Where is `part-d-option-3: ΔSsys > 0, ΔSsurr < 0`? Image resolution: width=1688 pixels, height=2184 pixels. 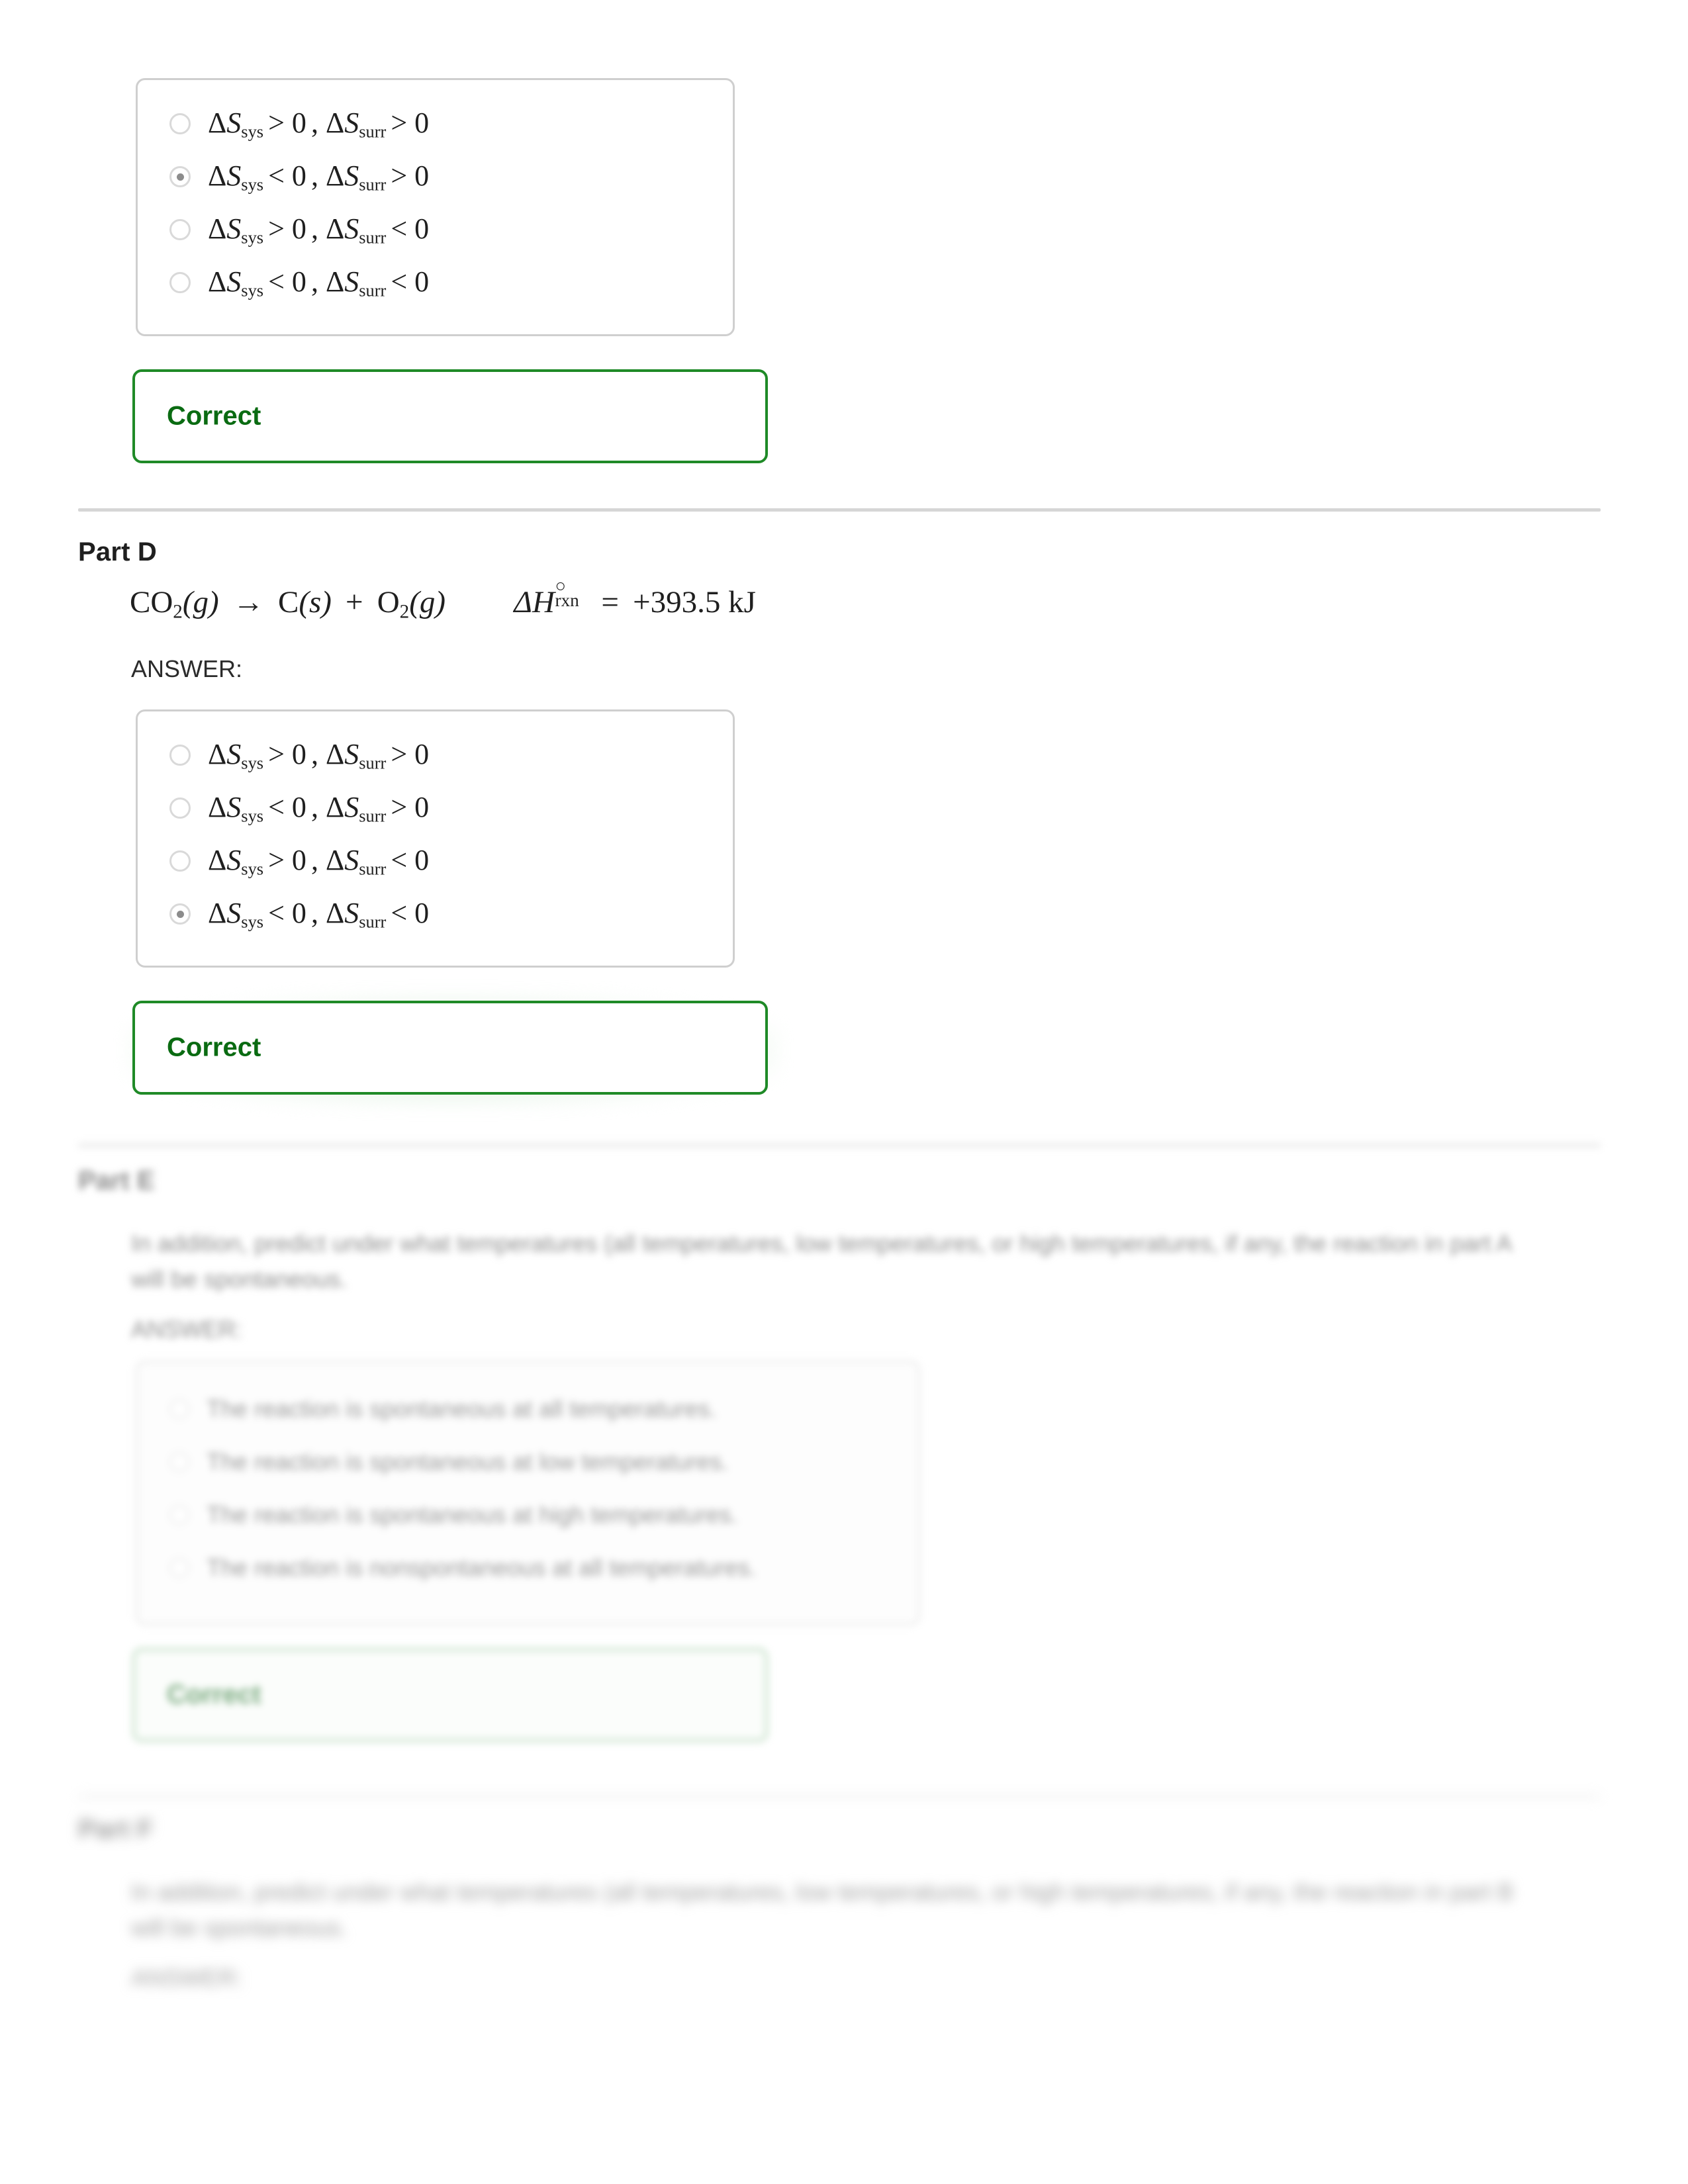
part-d-option-3: ΔSsys > 0, ΔSsurr < 0 is located at coordinates (435, 861).